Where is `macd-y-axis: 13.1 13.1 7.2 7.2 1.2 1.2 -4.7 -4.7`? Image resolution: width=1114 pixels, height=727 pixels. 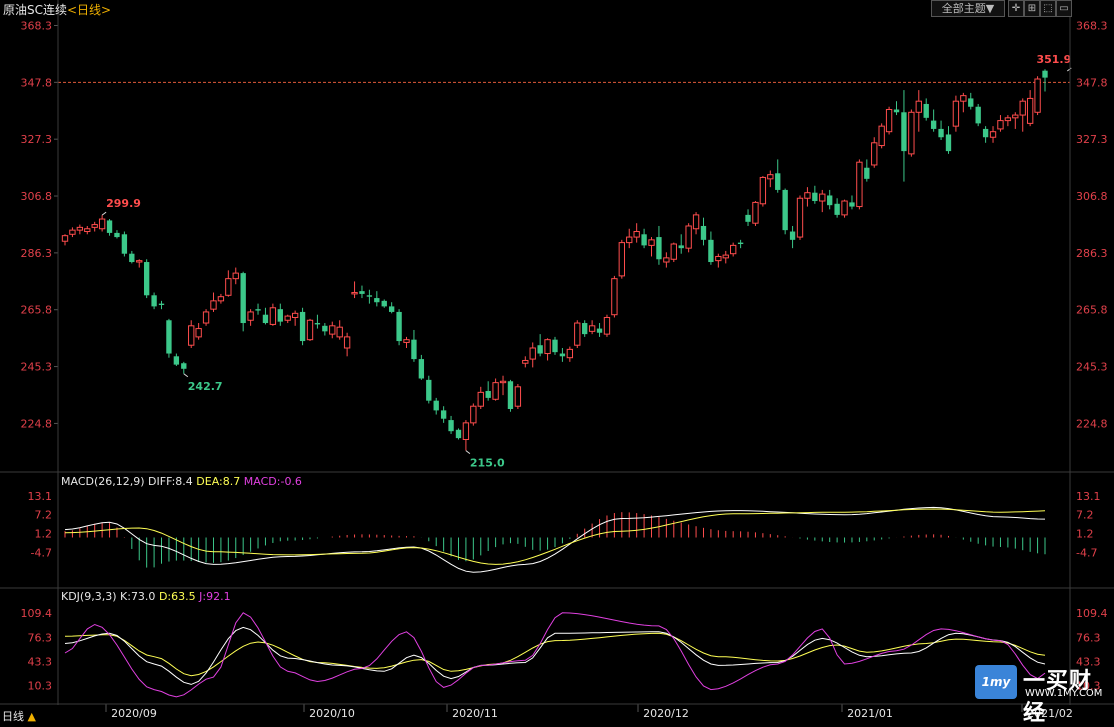
macd-y-axis: 13.1 13.1 7.2 7.2 1.2 1.2 -4.7 -4.7 is located at coordinates (564, 524).